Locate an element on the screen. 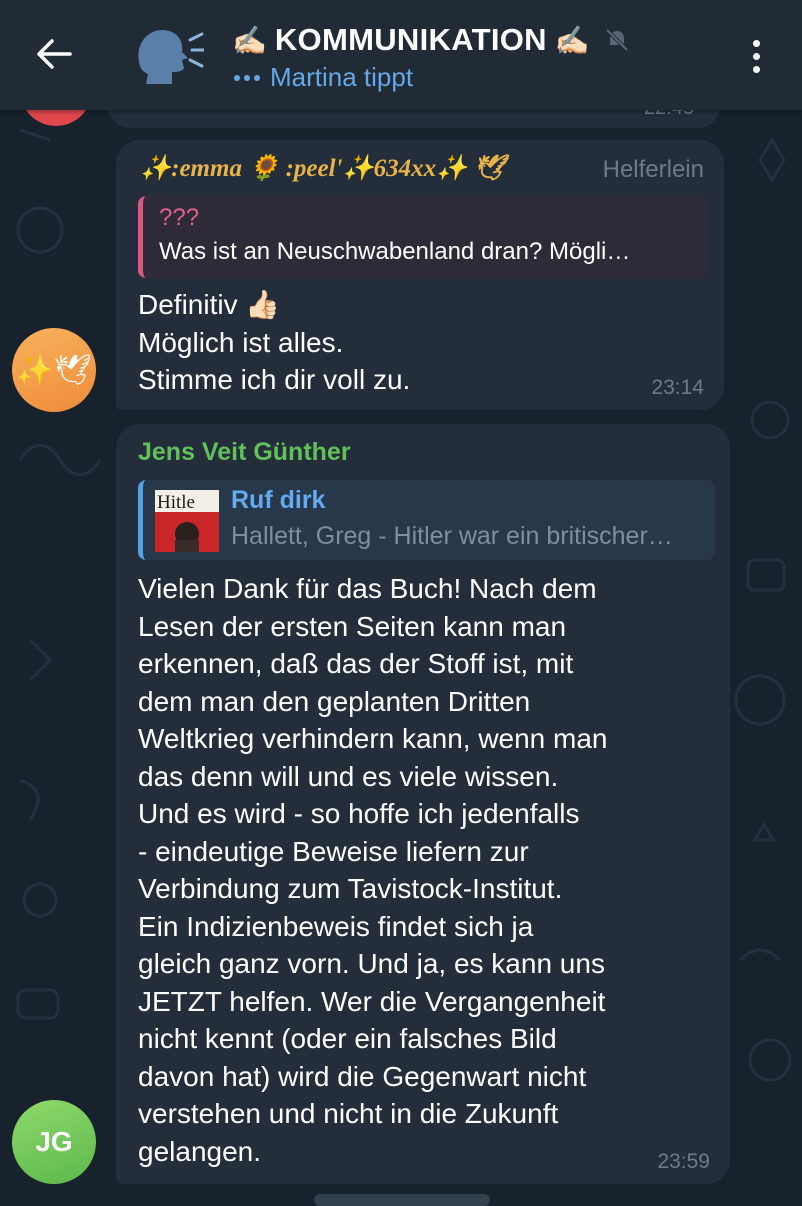 This screenshot has height=1206, width=802. sender-avatar: JG is located at coordinates (54, 1142).